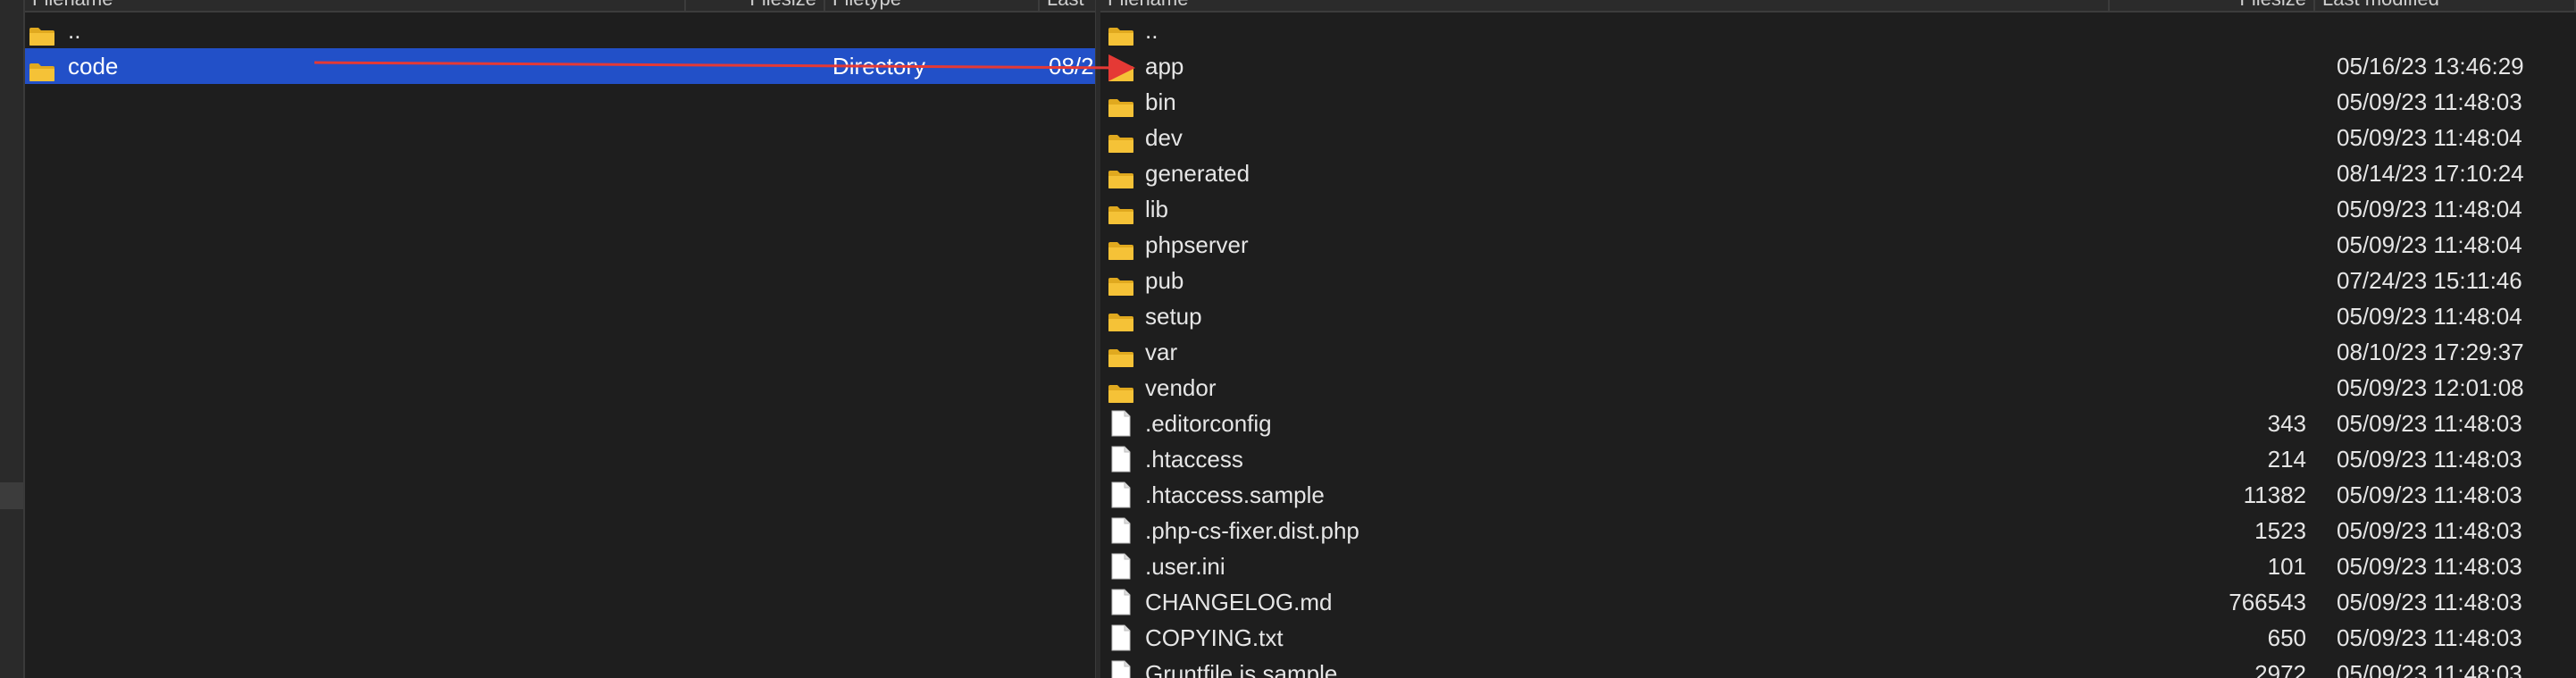 This screenshot has height=678, width=2576. What do you see at coordinates (1252, 530) in the screenshot?
I see `file-name: .php-cs-fixer.dist.php` at bounding box center [1252, 530].